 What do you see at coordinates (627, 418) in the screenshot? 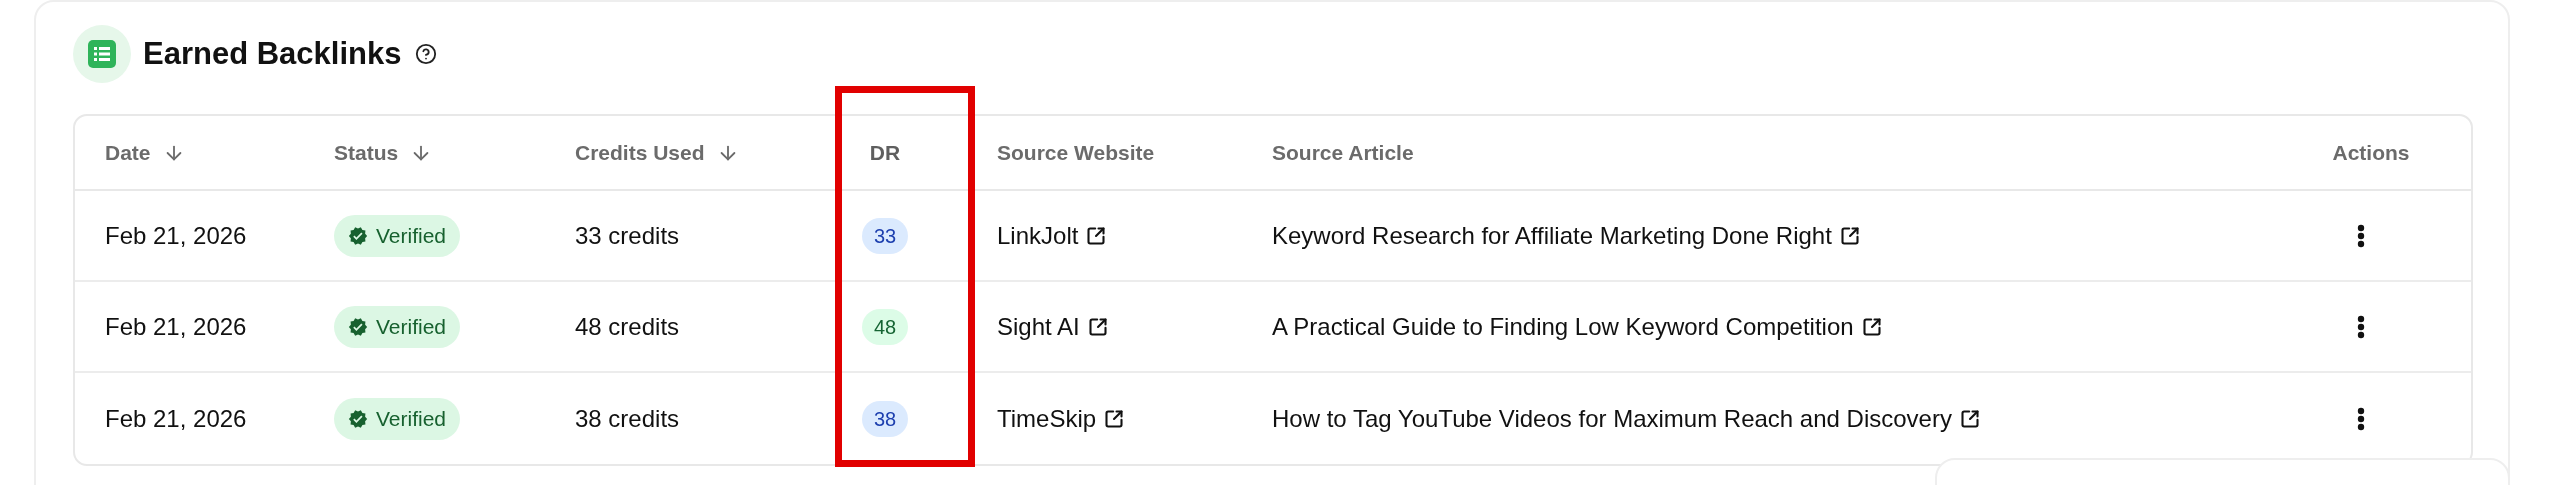
I see `table-cell-text: 38 credits` at bounding box center [627, 418].